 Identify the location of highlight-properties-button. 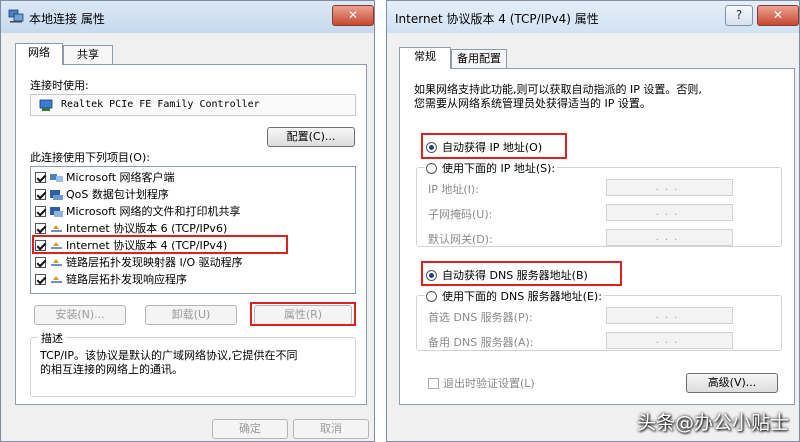
(303, 314).